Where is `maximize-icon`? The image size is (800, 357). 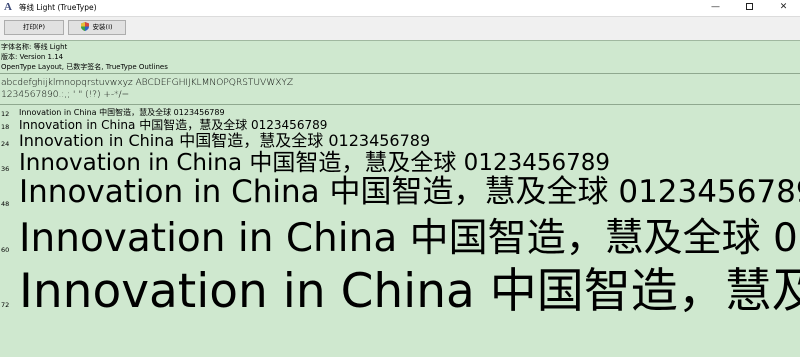
maximize-icon is located at coordinates (749, 6).